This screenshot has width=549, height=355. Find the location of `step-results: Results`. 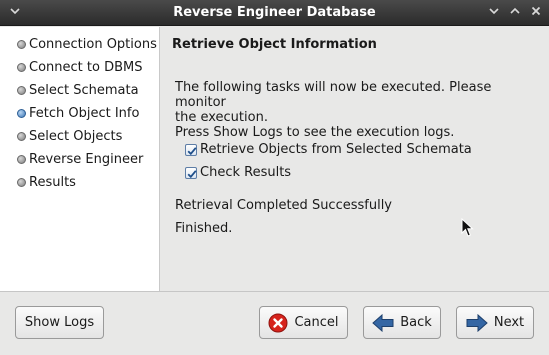

step-results: Results is located at coordinates (46, 182).